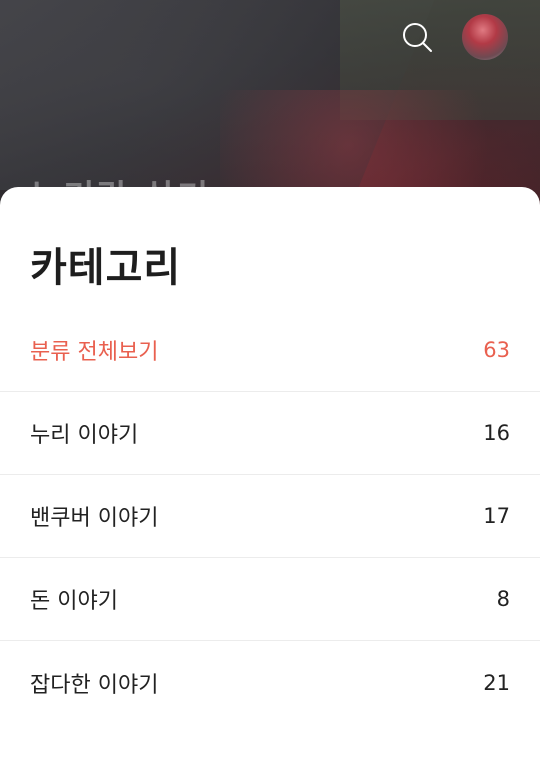 This screenshot has height=781, width=540. Describe the element at coordinates (94, 352) in the screenshot. I see `category-label: 분류 전체보기` at that location.